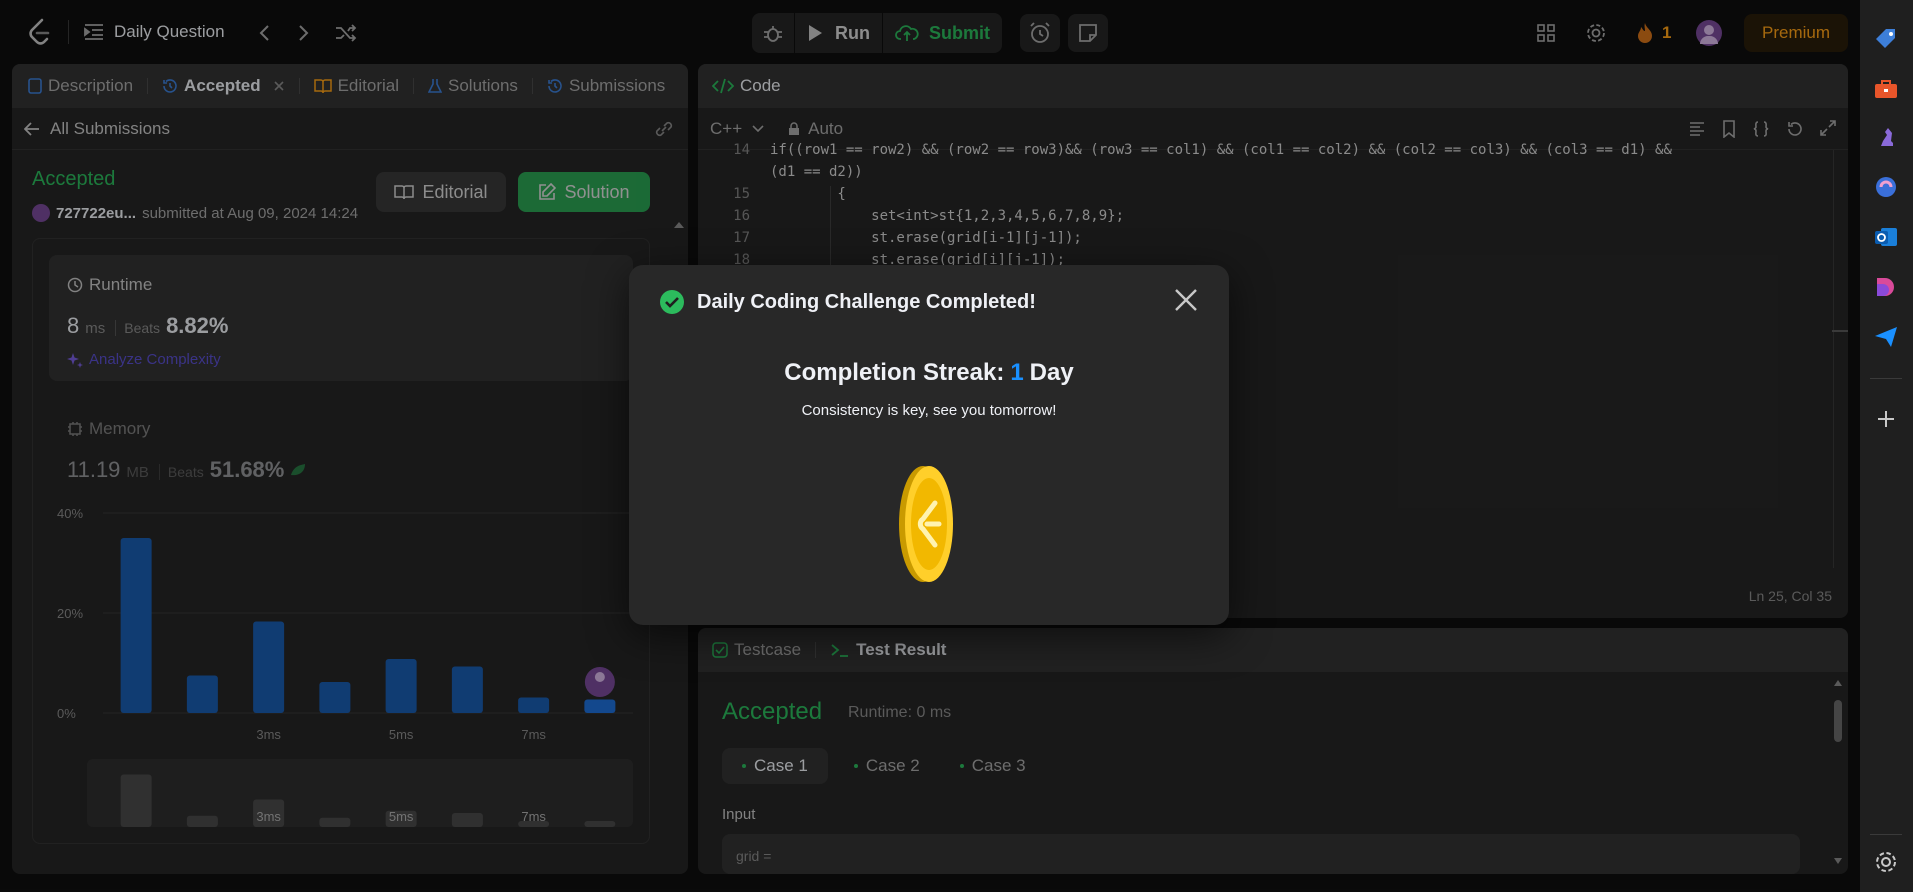 This screenshot has width=1913, height=892. What do you see at coordinates (1886, 337) in the screenshot?
I see `send-icon` at bounding box center [1886, 337].